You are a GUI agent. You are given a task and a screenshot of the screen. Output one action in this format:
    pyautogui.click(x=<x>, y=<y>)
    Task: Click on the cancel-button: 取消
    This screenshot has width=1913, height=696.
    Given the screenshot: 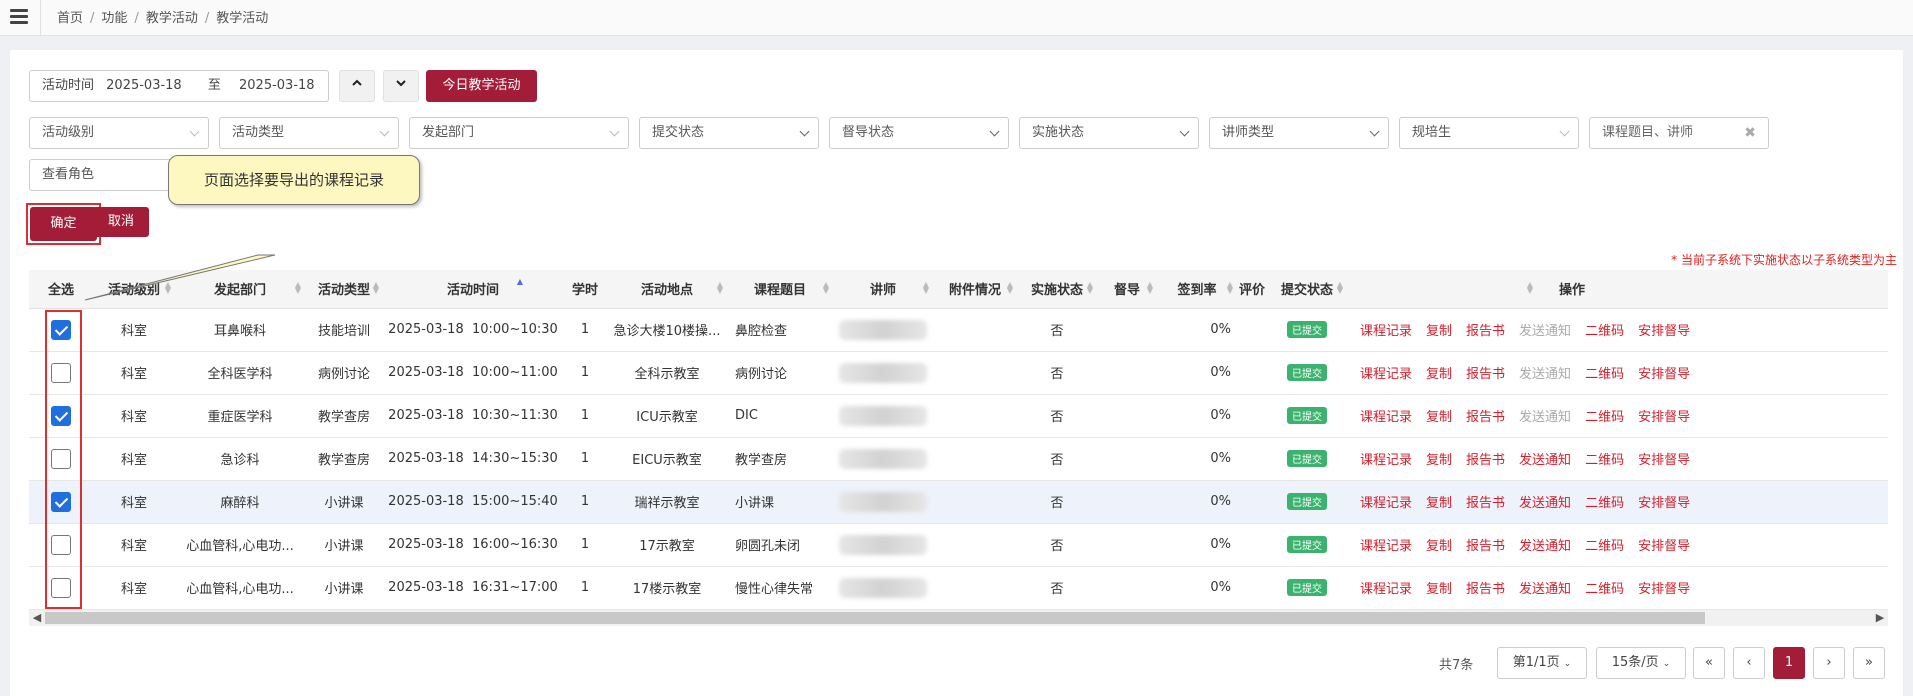 What is the action you would take?
    pyautogui.click(x=121, y=222)
    